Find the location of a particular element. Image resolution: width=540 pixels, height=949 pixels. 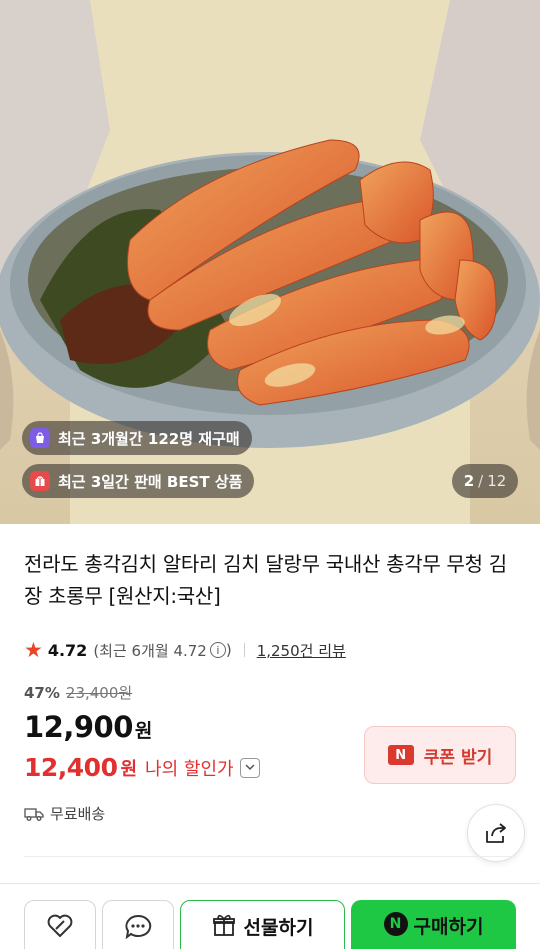

rating-divider is located at coordinates (244, 650).